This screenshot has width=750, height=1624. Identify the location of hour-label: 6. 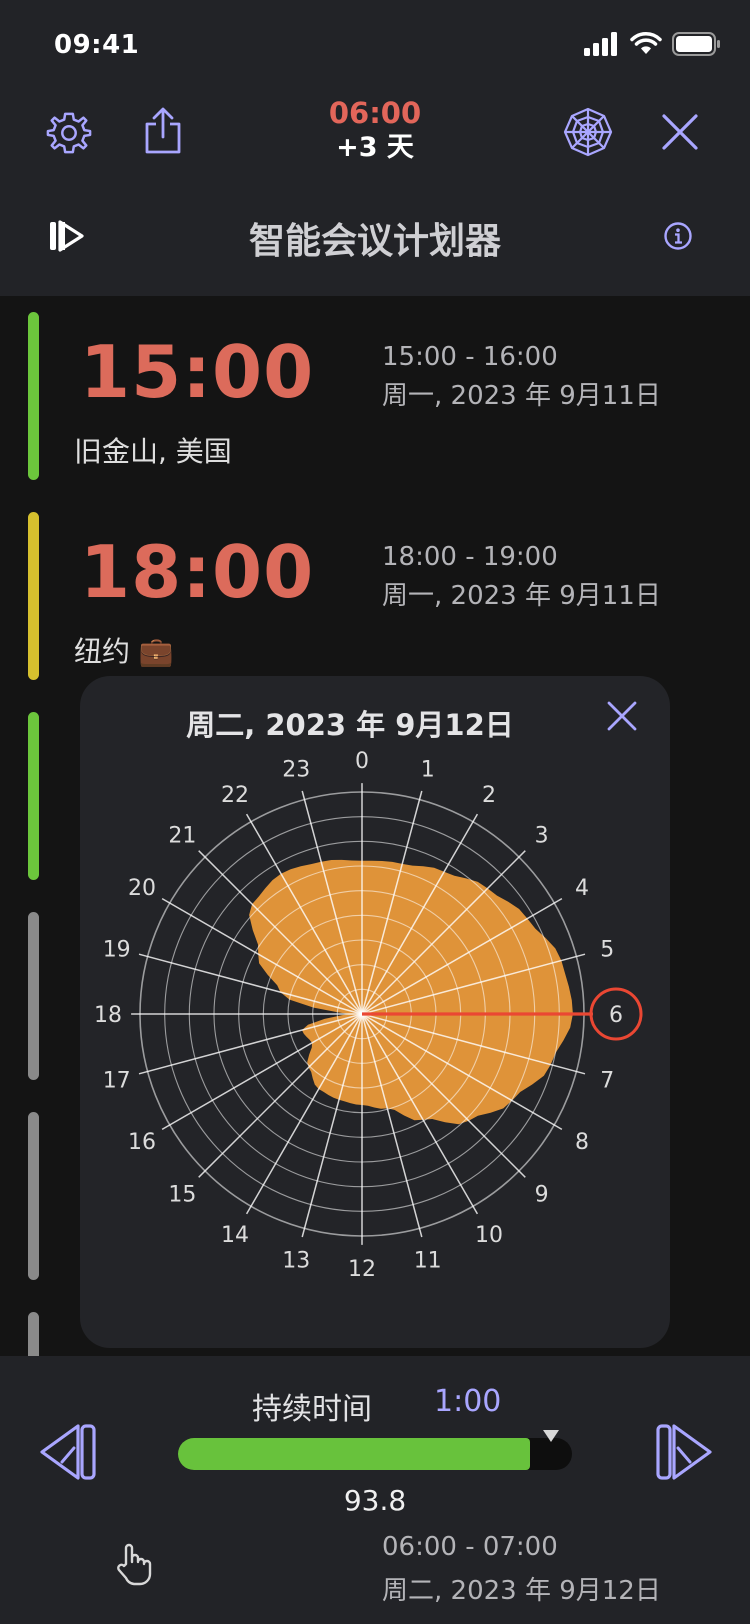
(616, 1015).